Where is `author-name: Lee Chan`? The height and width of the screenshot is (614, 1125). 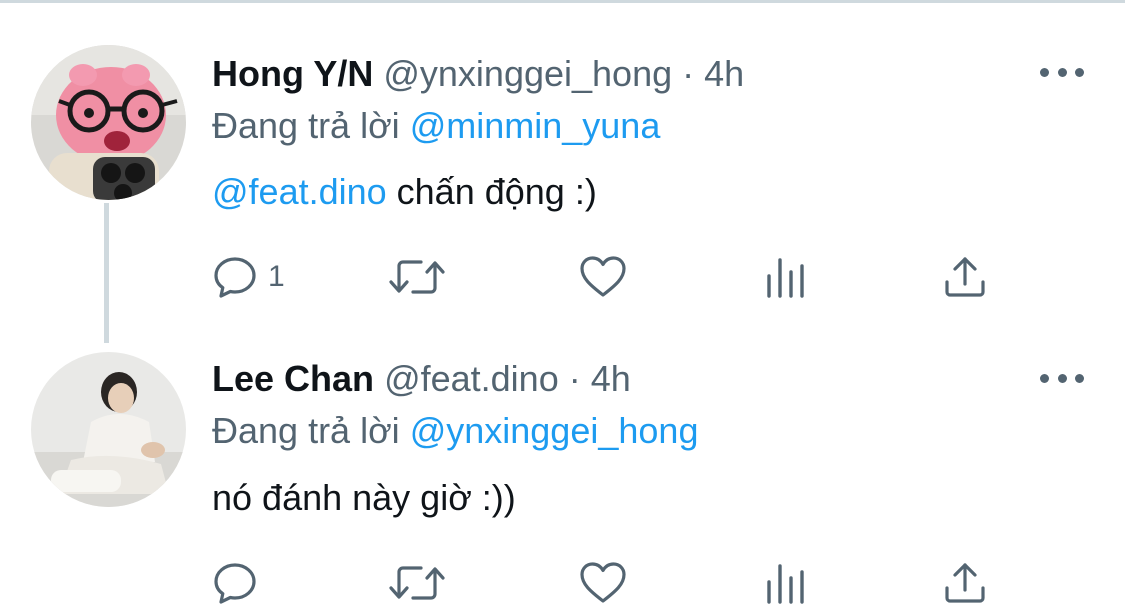
author-name: Lee Chan is located at coordinates (293, 378).